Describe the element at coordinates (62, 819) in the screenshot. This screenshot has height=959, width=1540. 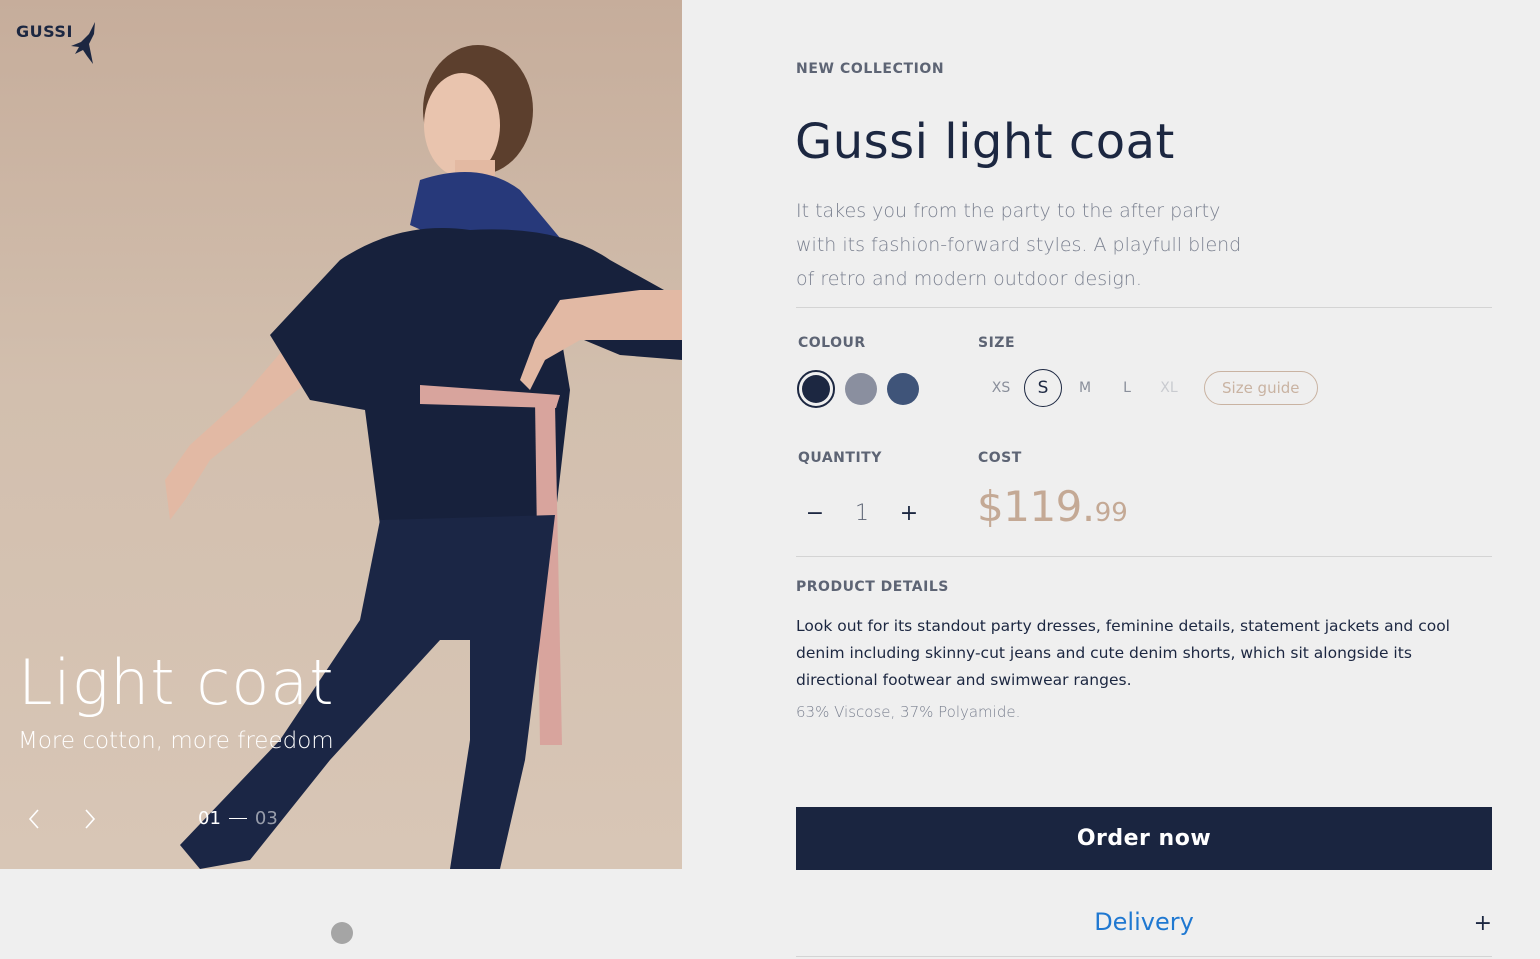
I see `hero-slider-nav` at that location.